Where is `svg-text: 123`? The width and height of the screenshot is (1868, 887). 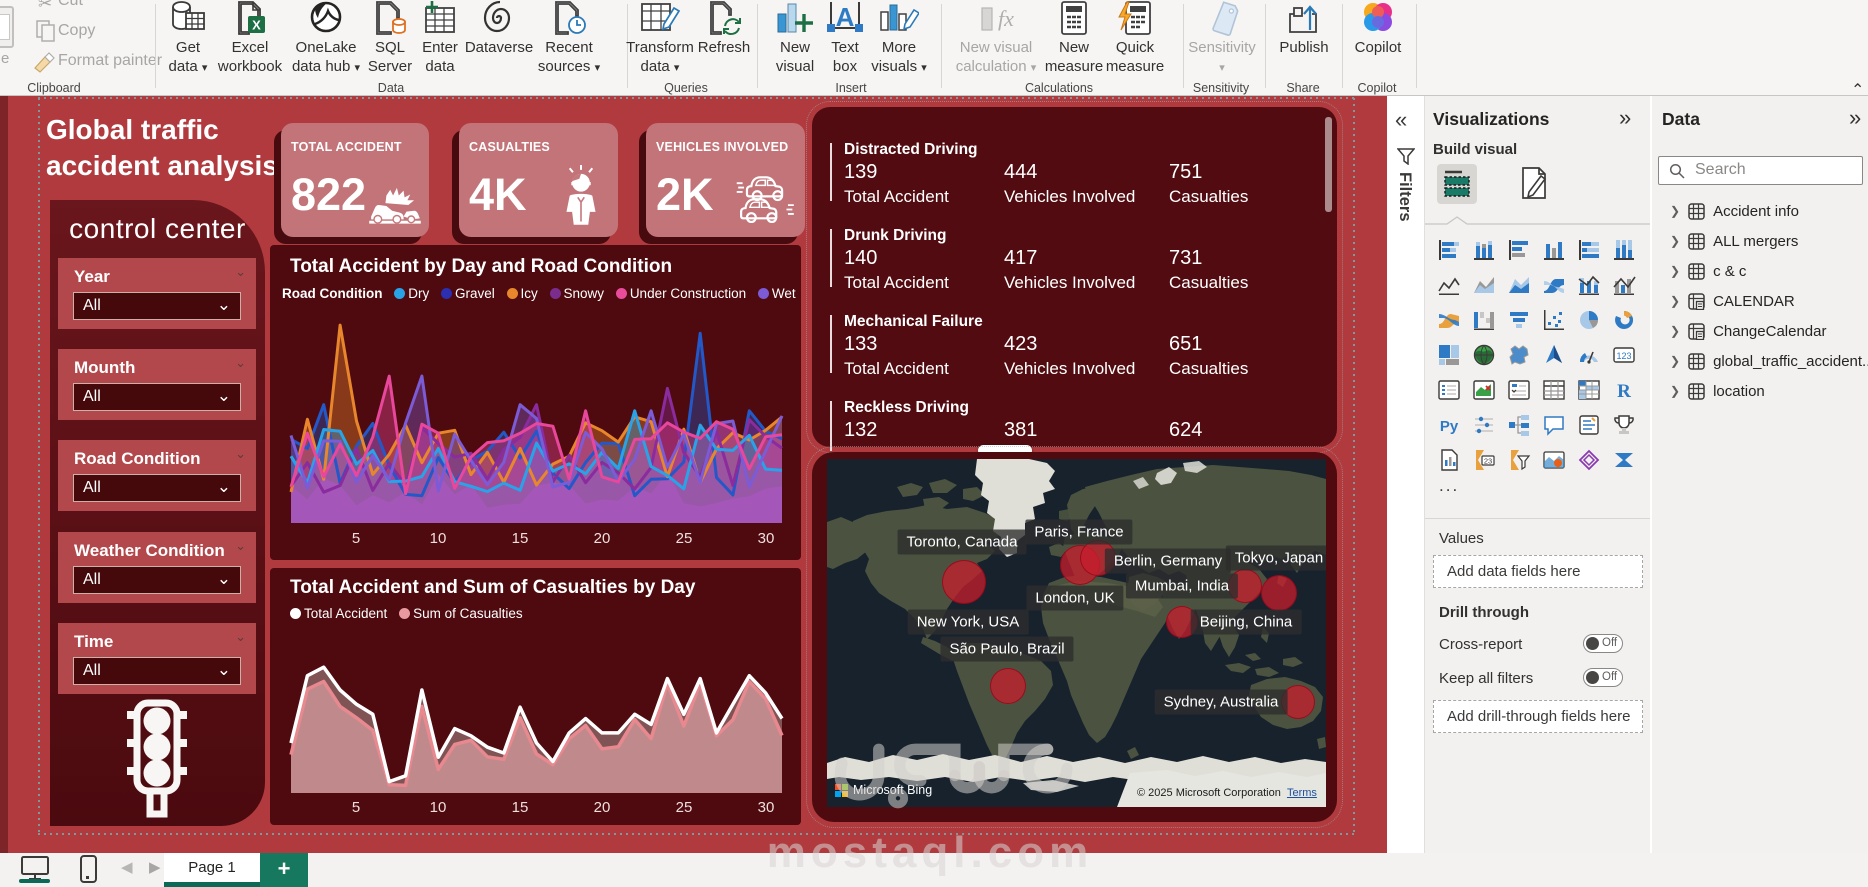 svg-text: 123 is located at coordinates (1623, 356).